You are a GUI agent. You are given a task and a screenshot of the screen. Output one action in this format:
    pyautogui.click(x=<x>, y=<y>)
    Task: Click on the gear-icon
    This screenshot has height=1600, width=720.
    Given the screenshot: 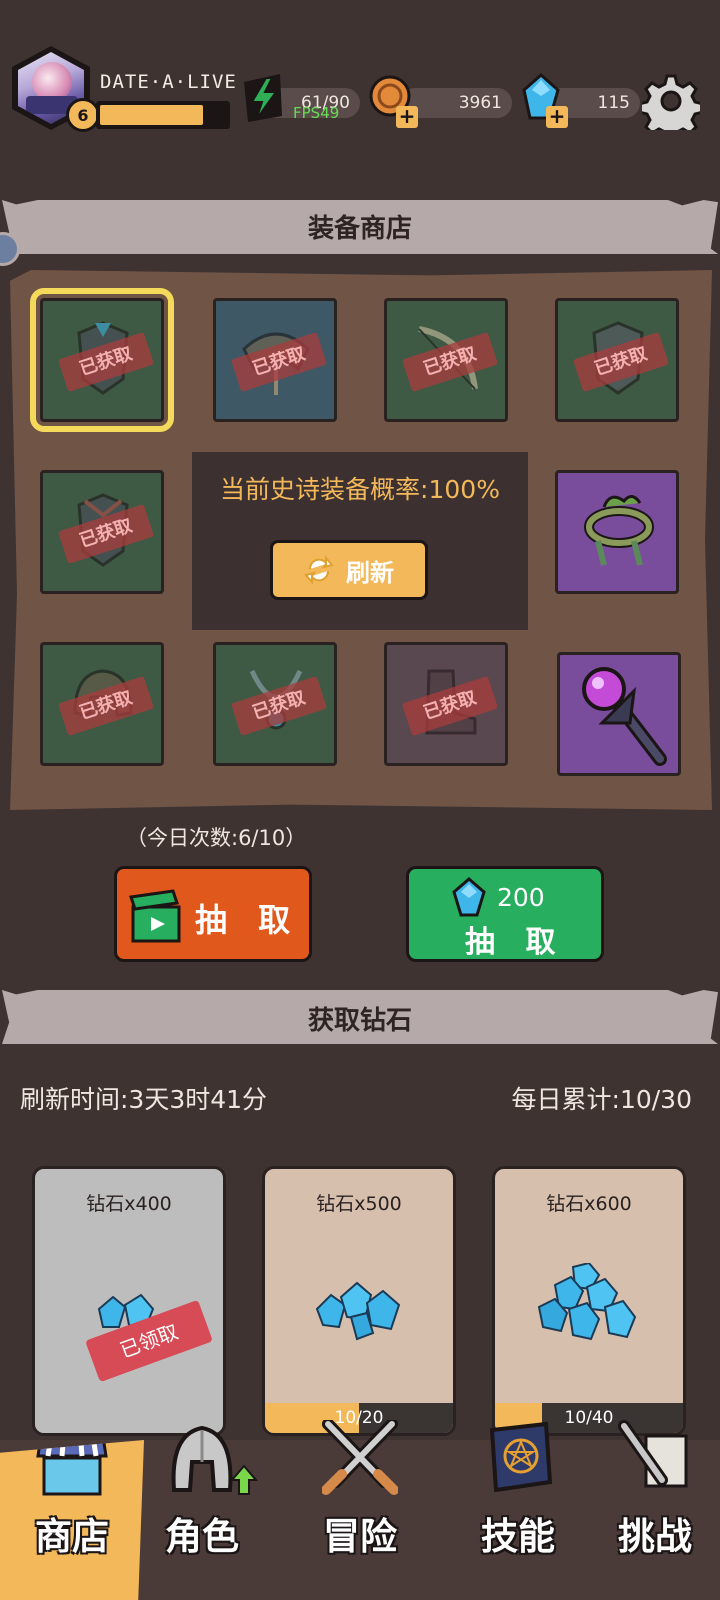 What is the action you would take?
    pyautogui.click(x=671, y=101)
    